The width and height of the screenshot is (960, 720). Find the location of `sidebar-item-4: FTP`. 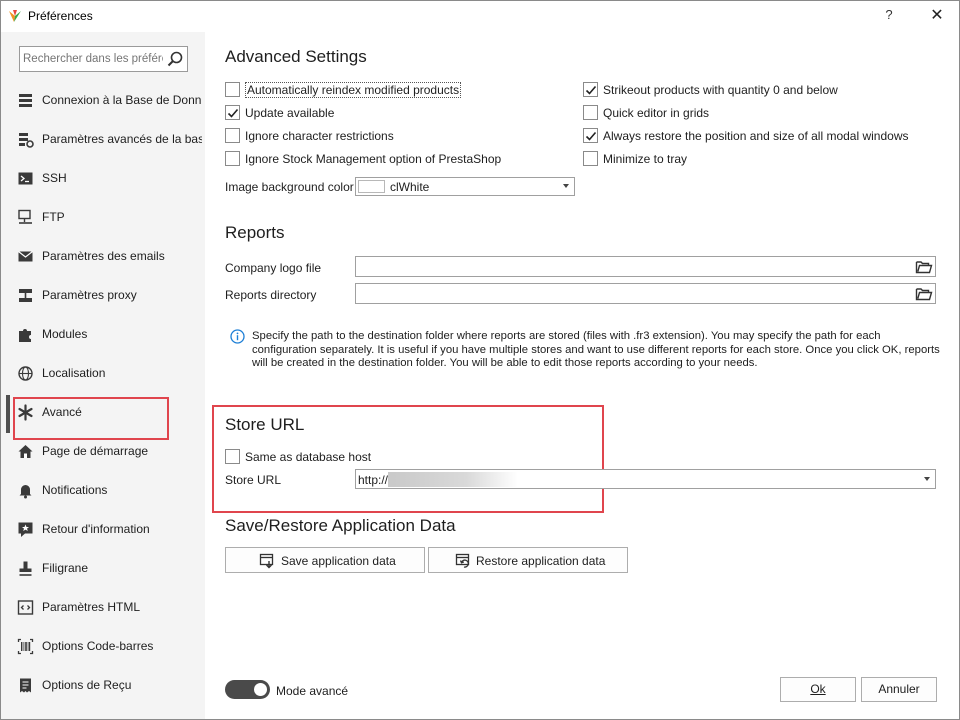

sidebar-item-4: FTP is located at coordinates (103, 217).